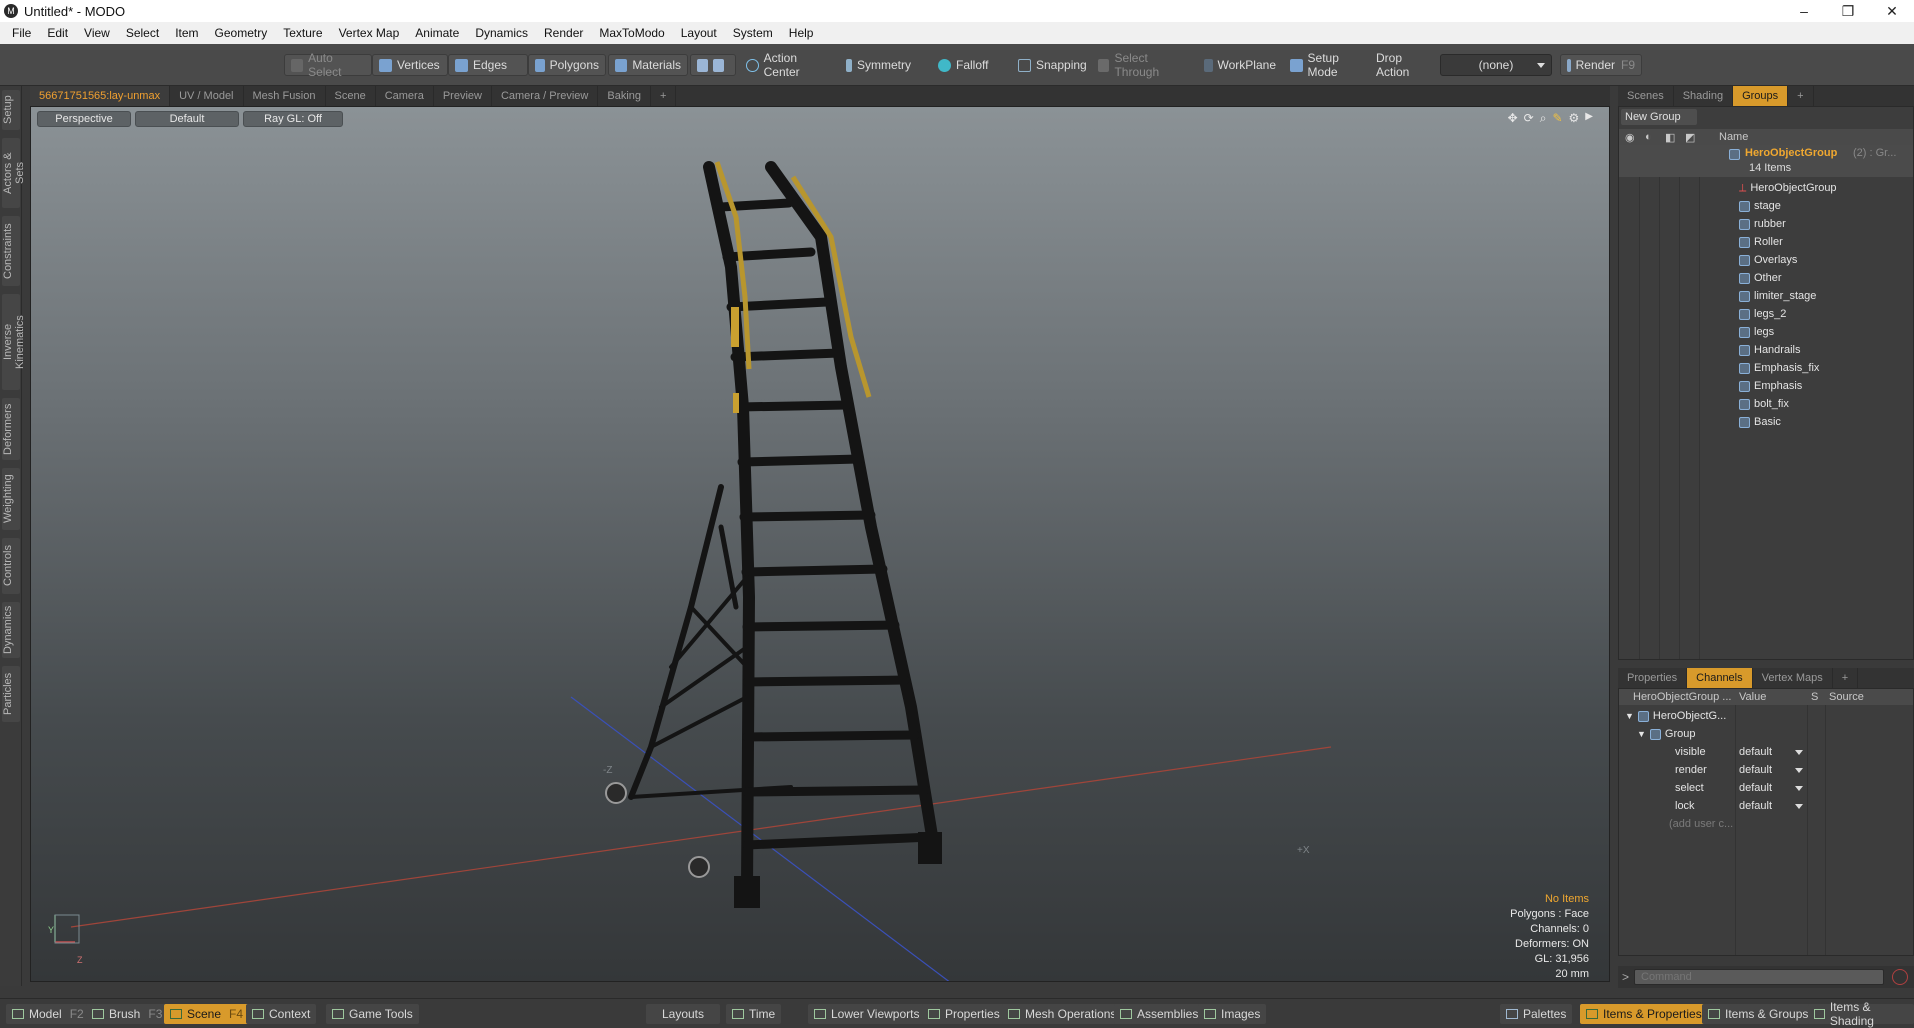  What do you see at coordinates (1764, 404) in the screenshot?
I see `list-item: bolt_fix` at bounding box center [1764, 404].